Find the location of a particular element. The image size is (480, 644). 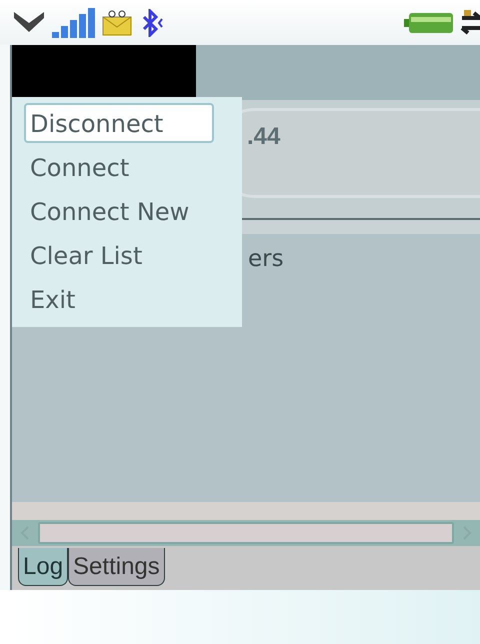

tab: Settings is located at coordinates (116, 567).